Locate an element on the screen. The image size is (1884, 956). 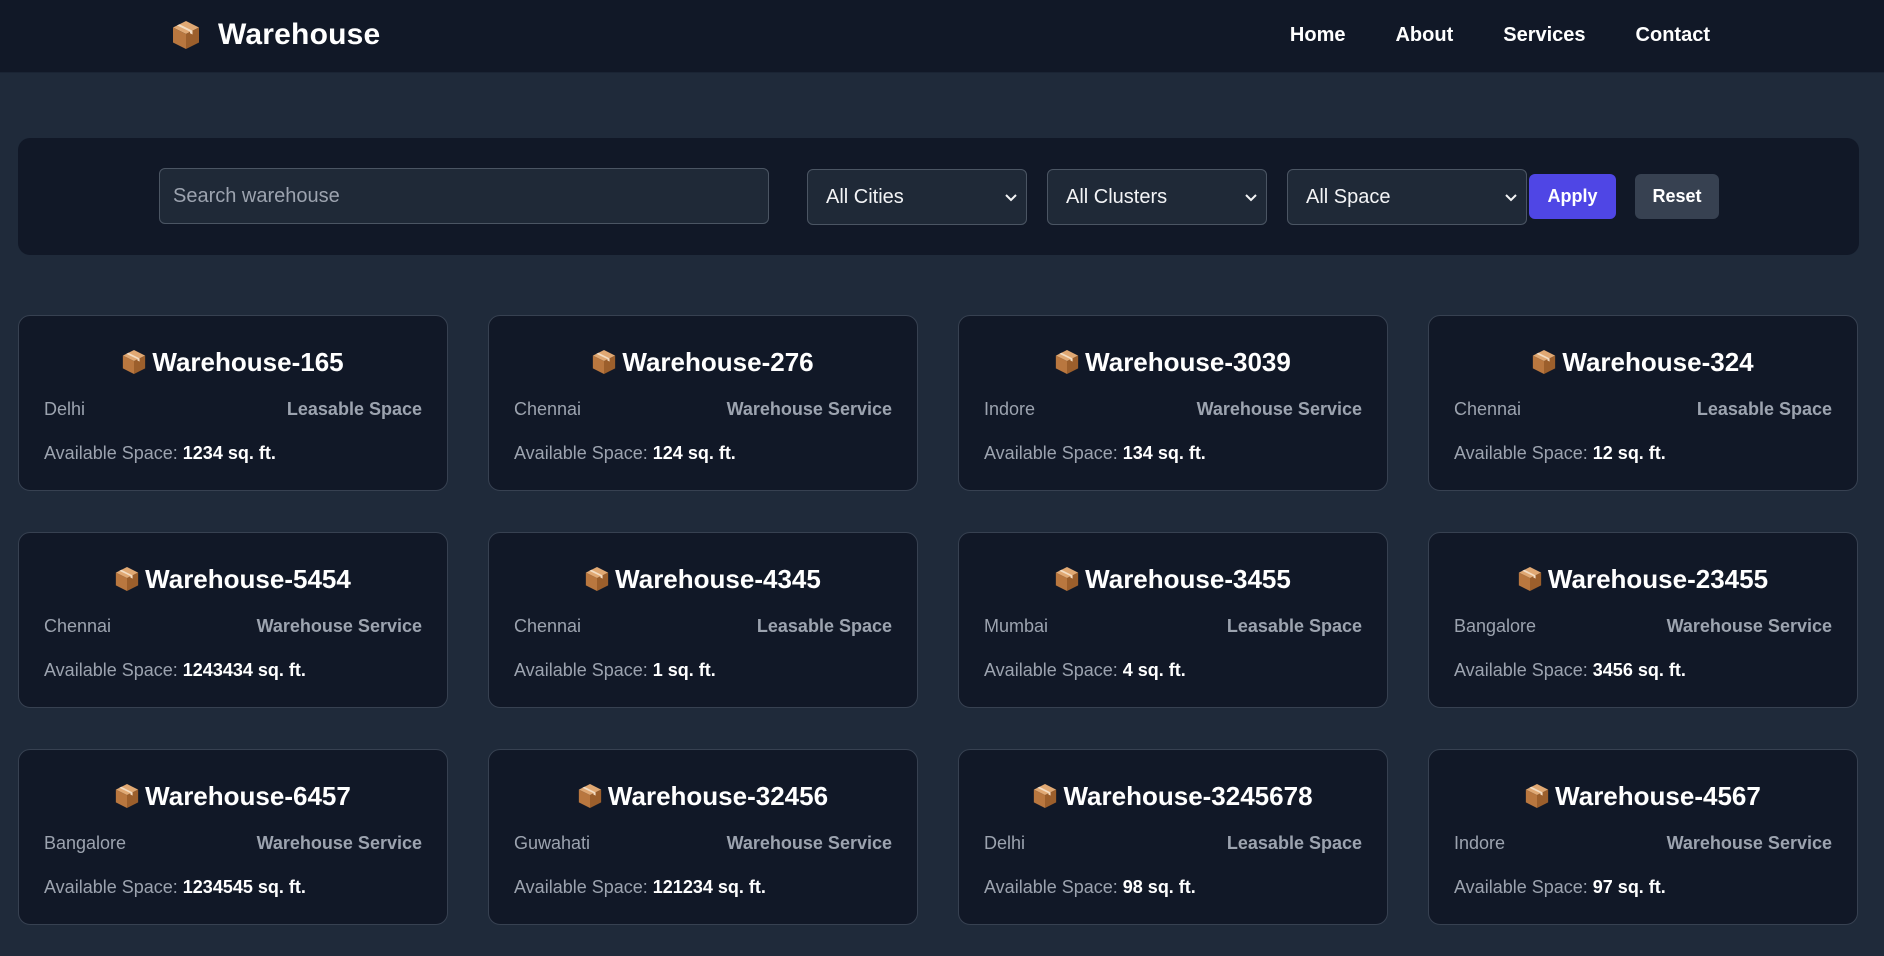
card-title: Warehouse-4567 is located at coordinates (1643, 796).